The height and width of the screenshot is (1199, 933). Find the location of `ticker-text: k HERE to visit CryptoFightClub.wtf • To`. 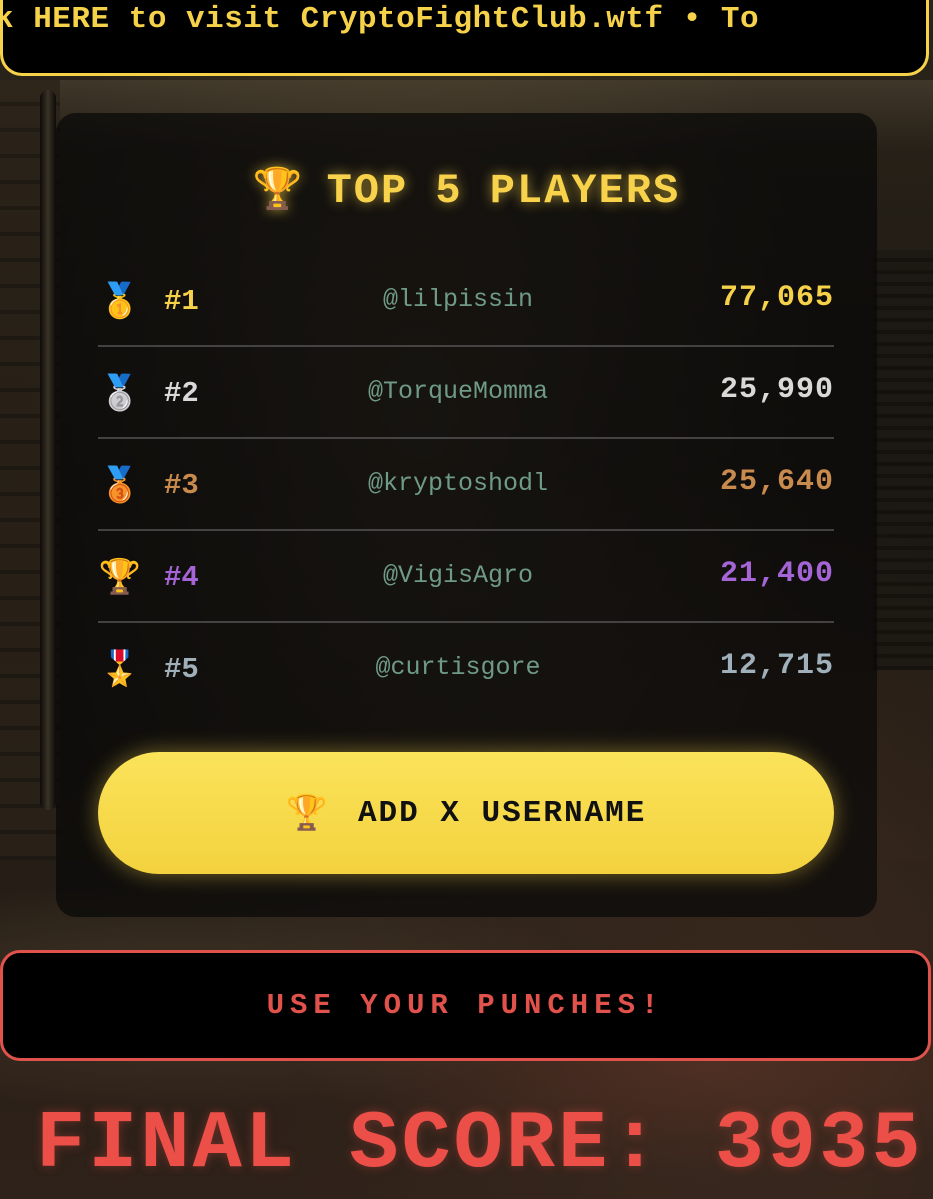

ticker-text: k HERE to visit CryptoFightClub.wtf • To is located at coordinates (381, 19).